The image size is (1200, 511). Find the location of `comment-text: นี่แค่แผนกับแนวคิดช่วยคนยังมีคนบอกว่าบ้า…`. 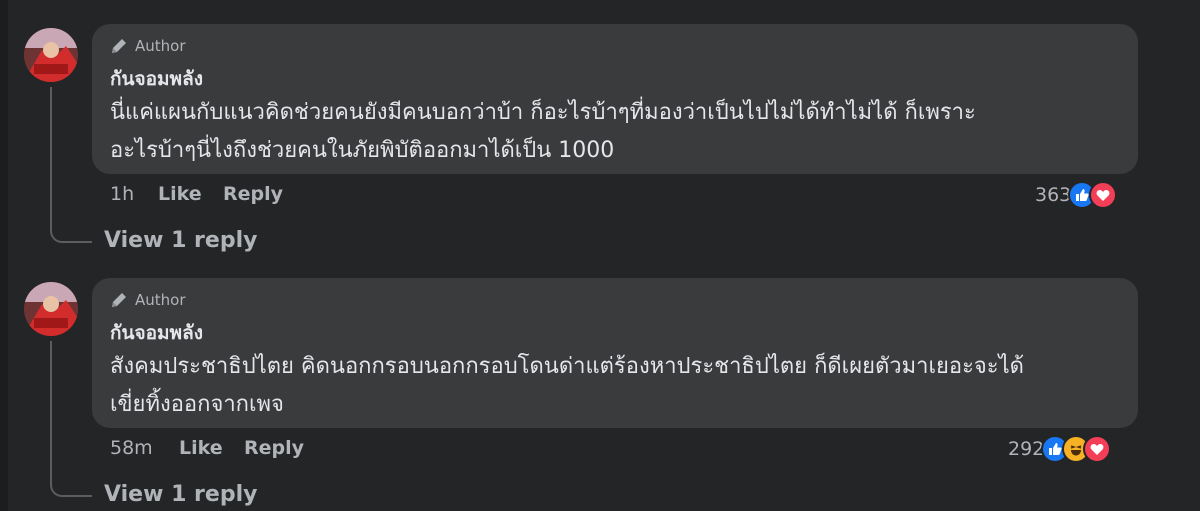

comment-text: นี่แค่แผนกับแนวคิดช่วยคนยังมีคนบอกว่าบ้า… is located at coordinates (610, 132).